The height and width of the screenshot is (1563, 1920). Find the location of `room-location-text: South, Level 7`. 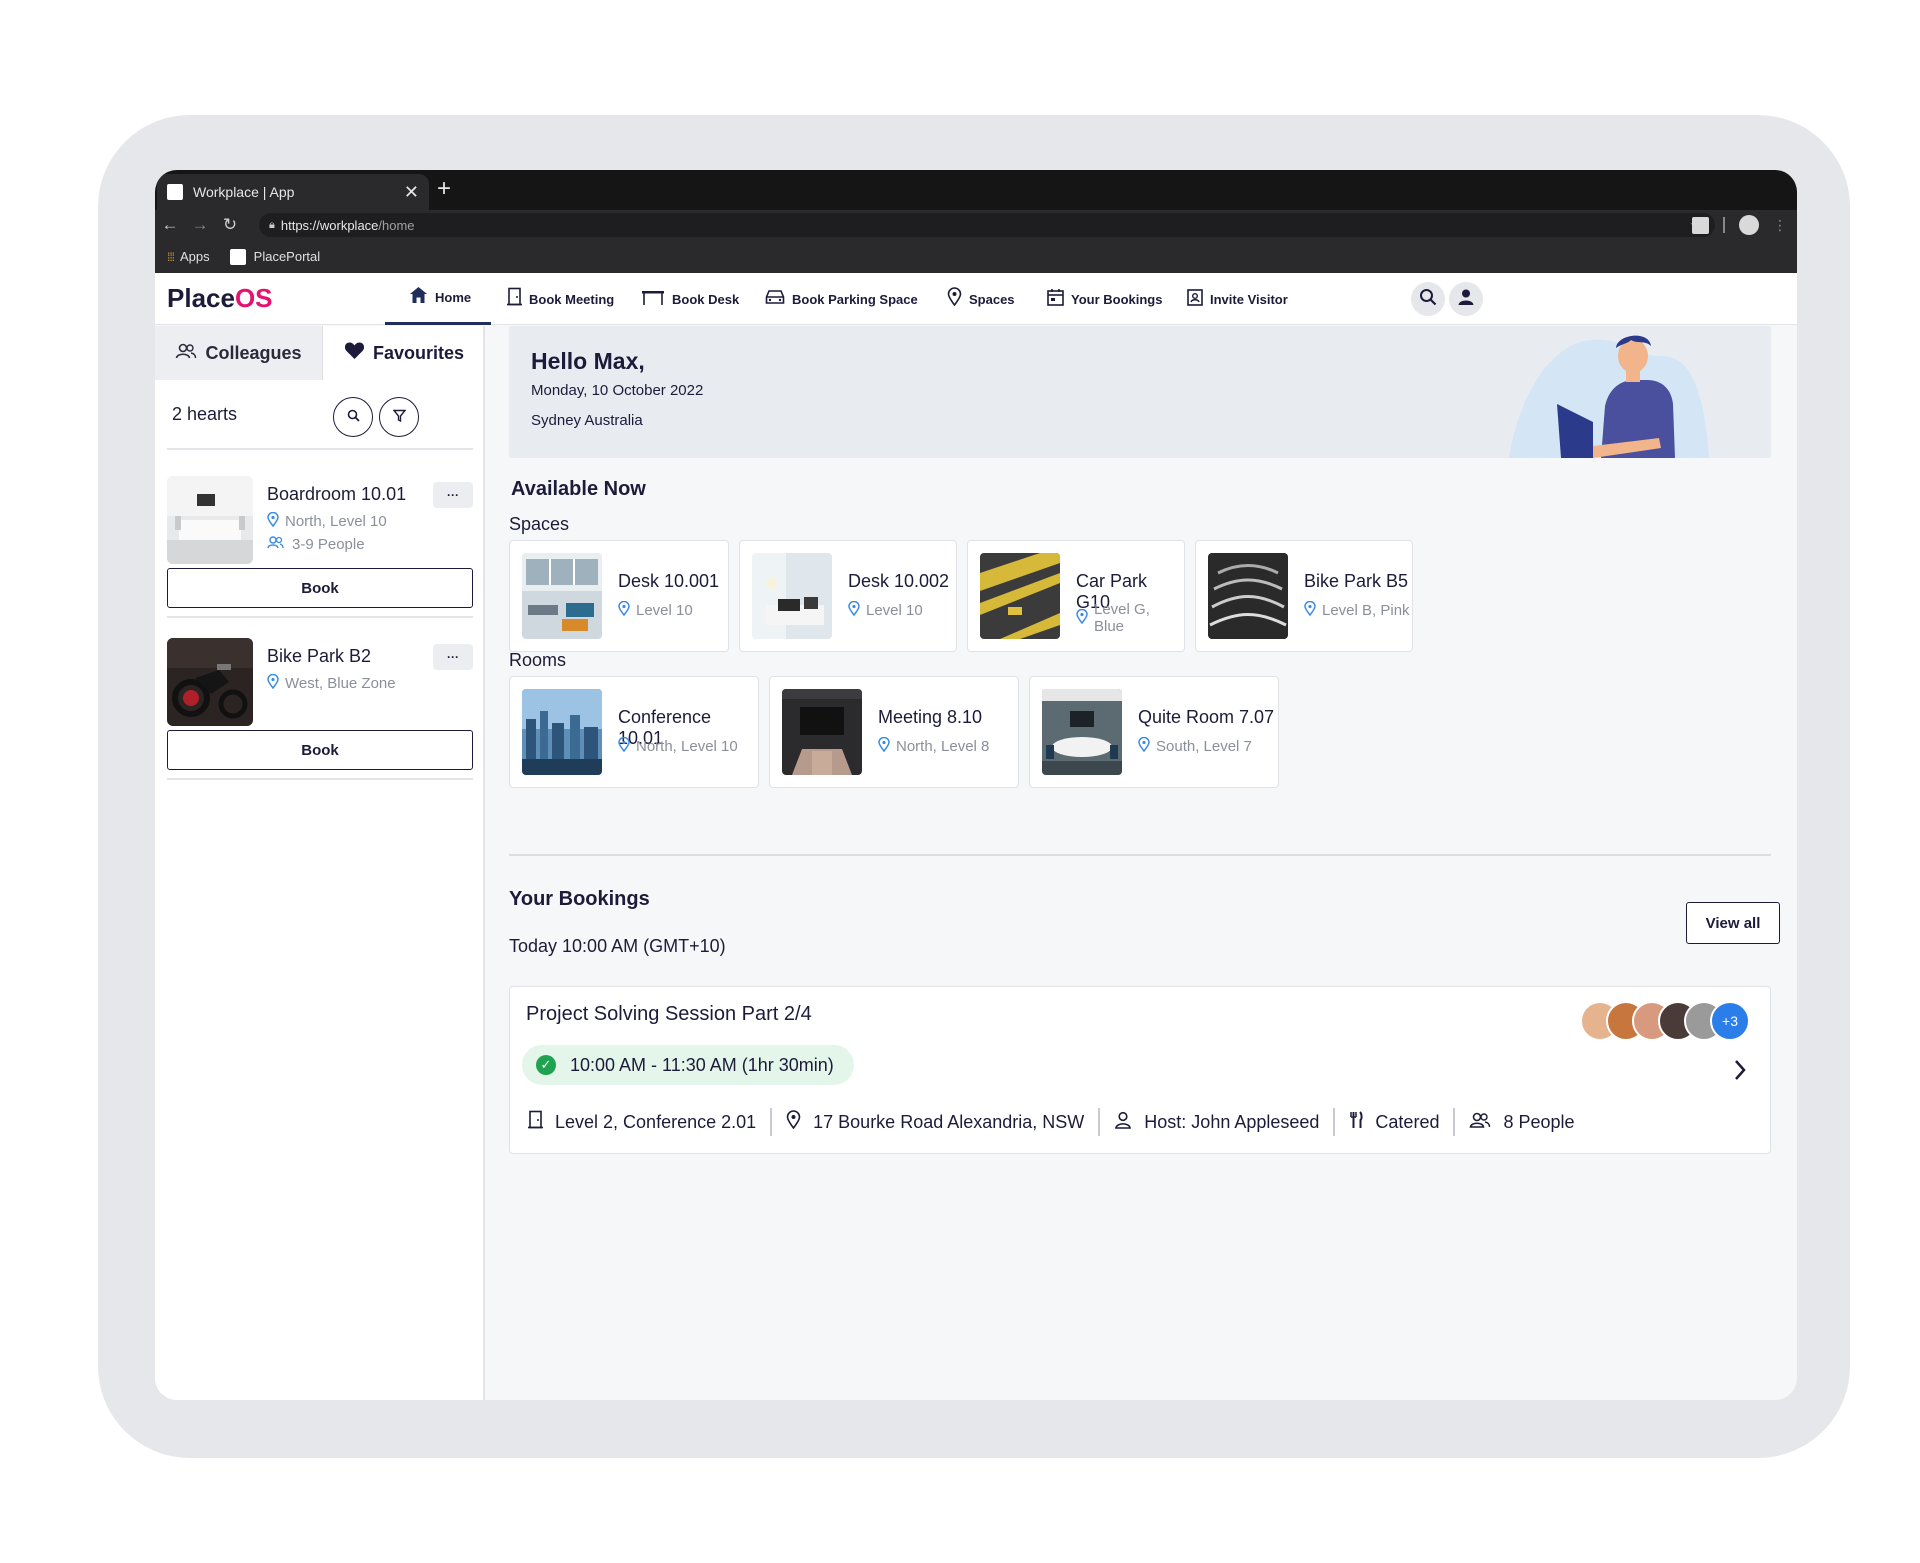

room-location-text: South, Level 7 is located at coordinates (1204, 746).